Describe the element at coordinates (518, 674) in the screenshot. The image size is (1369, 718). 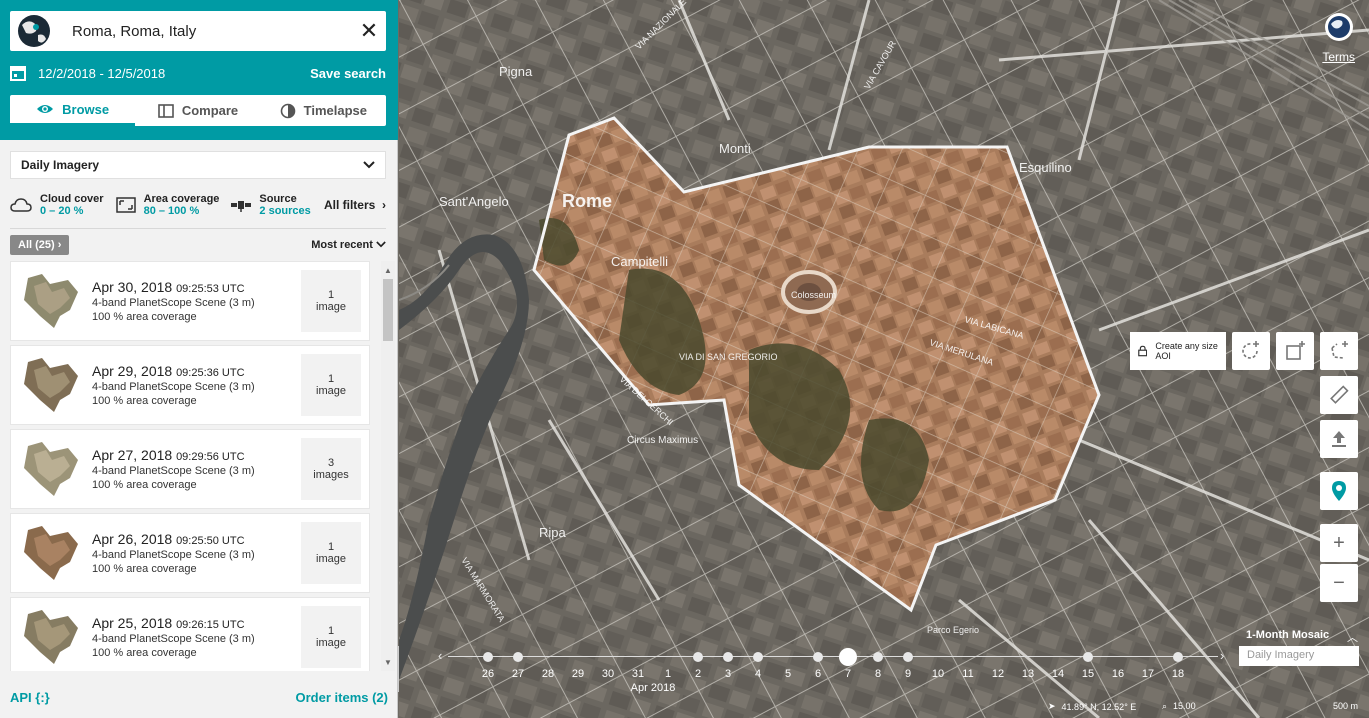
I see `timeline-day-label: 27` at that location.